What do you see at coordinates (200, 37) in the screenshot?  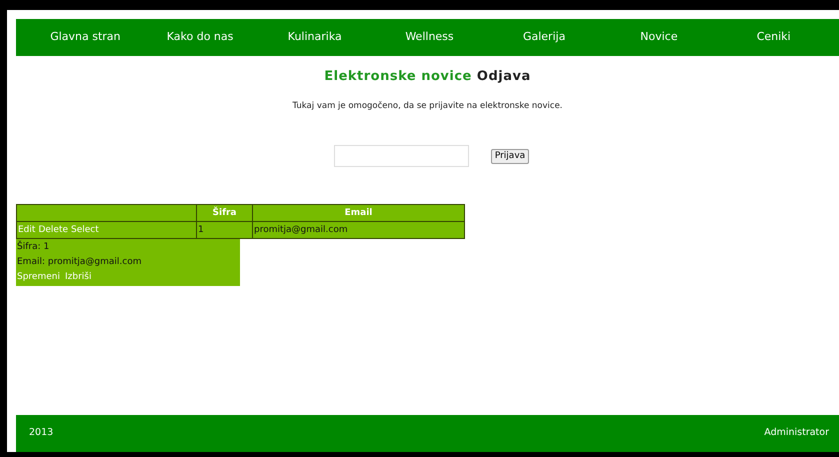 I see `nav-link: Kako do nas` at bounding box center [200, 37].